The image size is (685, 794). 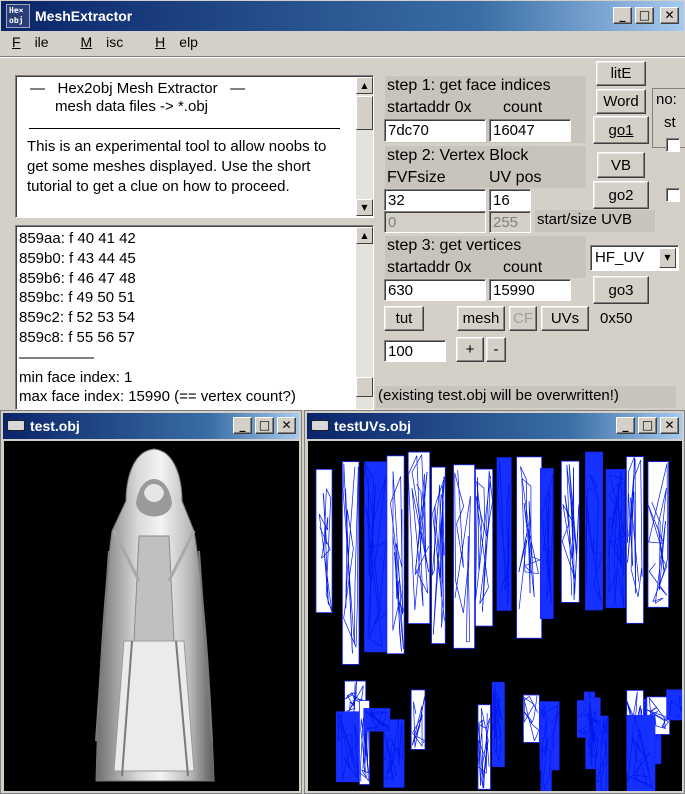 I want to click on step1-startaddr-input: 7dc70, so click(x=435, y=130).